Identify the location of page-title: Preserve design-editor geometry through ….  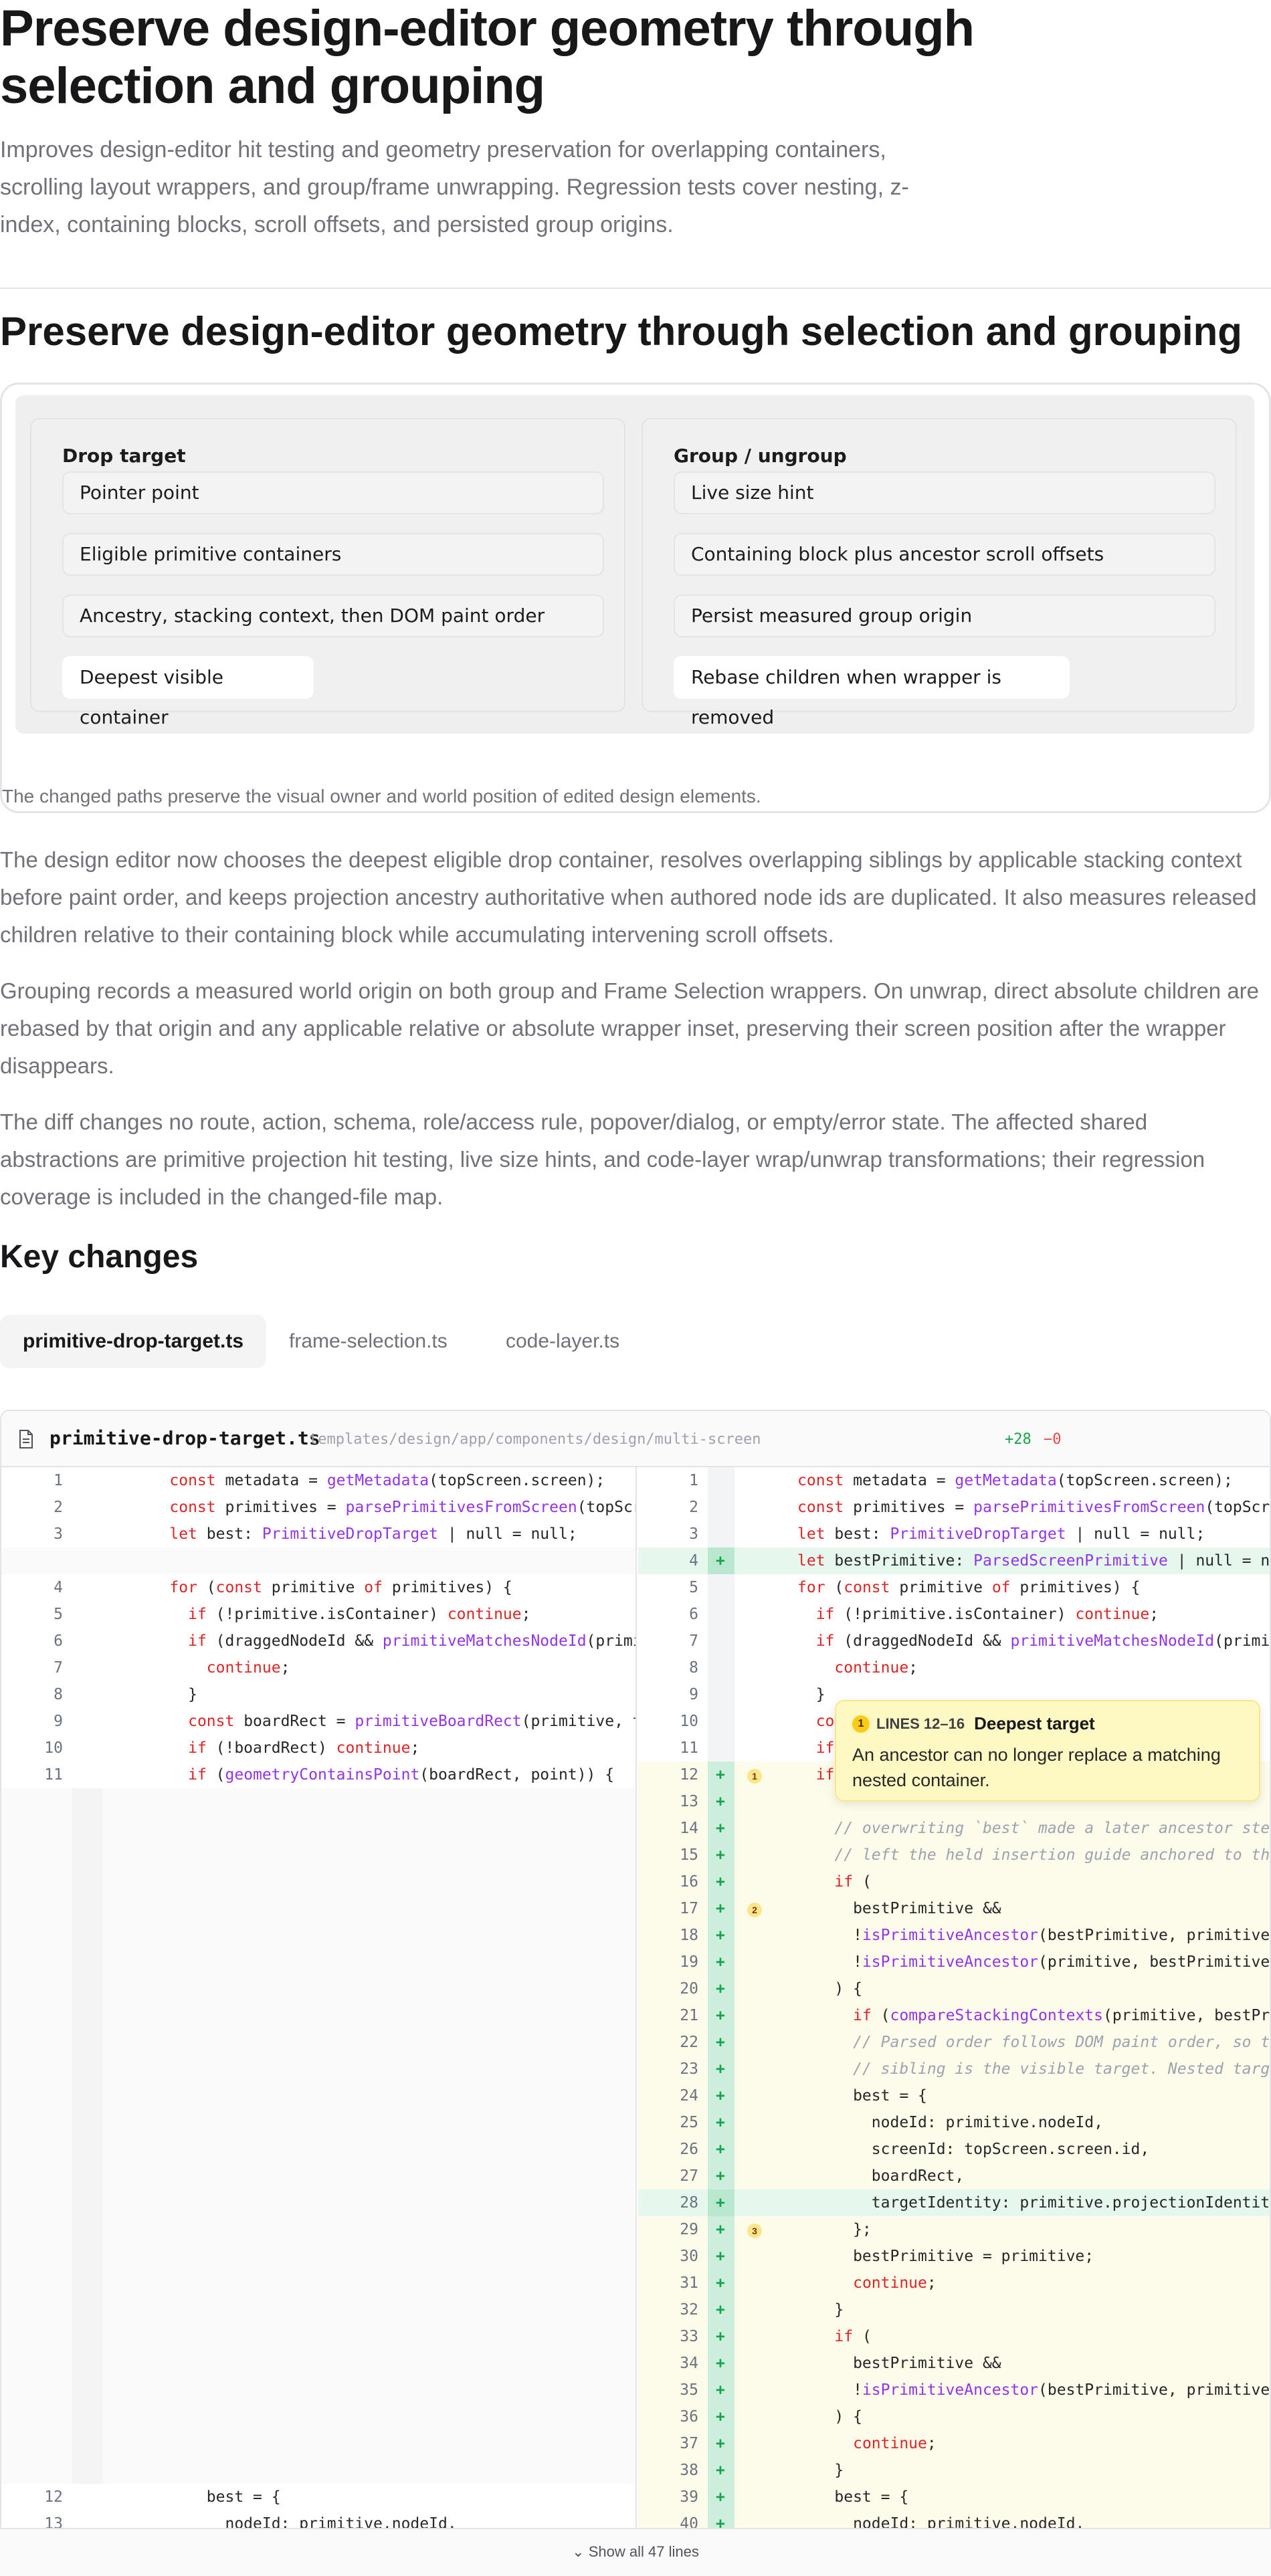
(487, 57).